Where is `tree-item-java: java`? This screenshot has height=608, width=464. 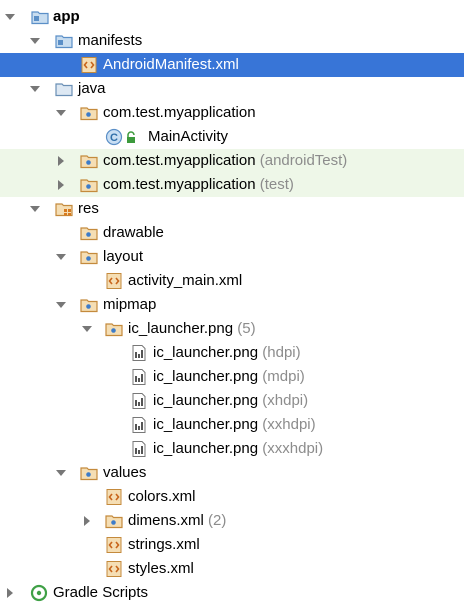
tree-item-java: java is located at coordinates (232, 89).